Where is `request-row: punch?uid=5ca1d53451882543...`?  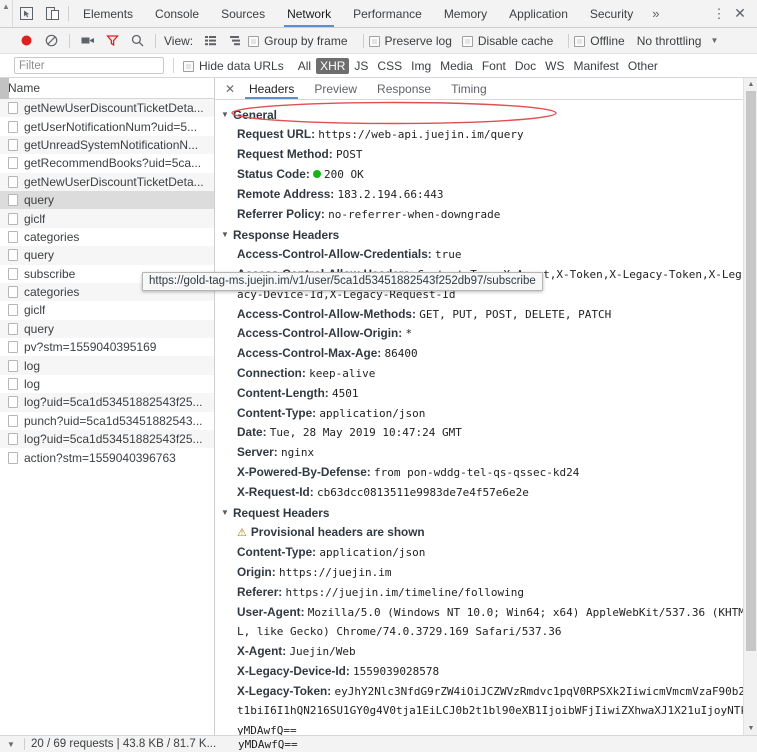
request-row: punch?uid=5ca1d53451882543... is located at coordinates (107, 421).